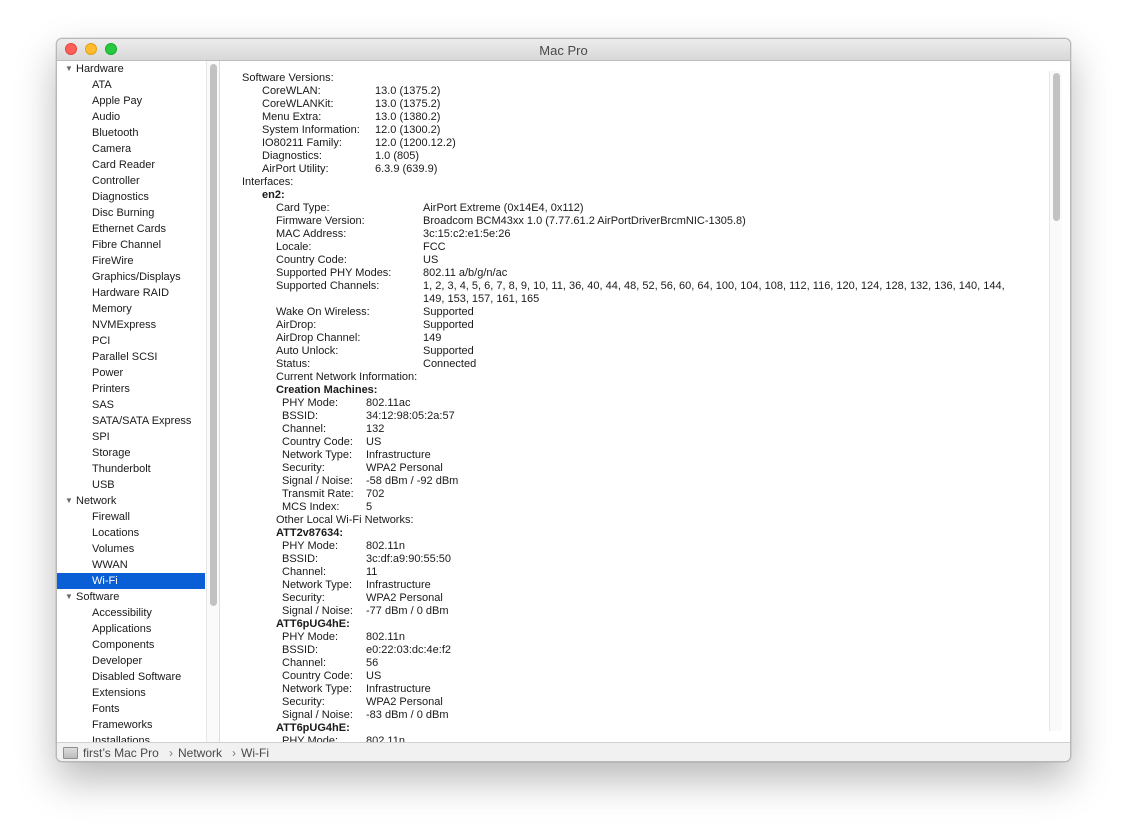  I want to click on sidebar-item-power: Power, so click(131, 373).